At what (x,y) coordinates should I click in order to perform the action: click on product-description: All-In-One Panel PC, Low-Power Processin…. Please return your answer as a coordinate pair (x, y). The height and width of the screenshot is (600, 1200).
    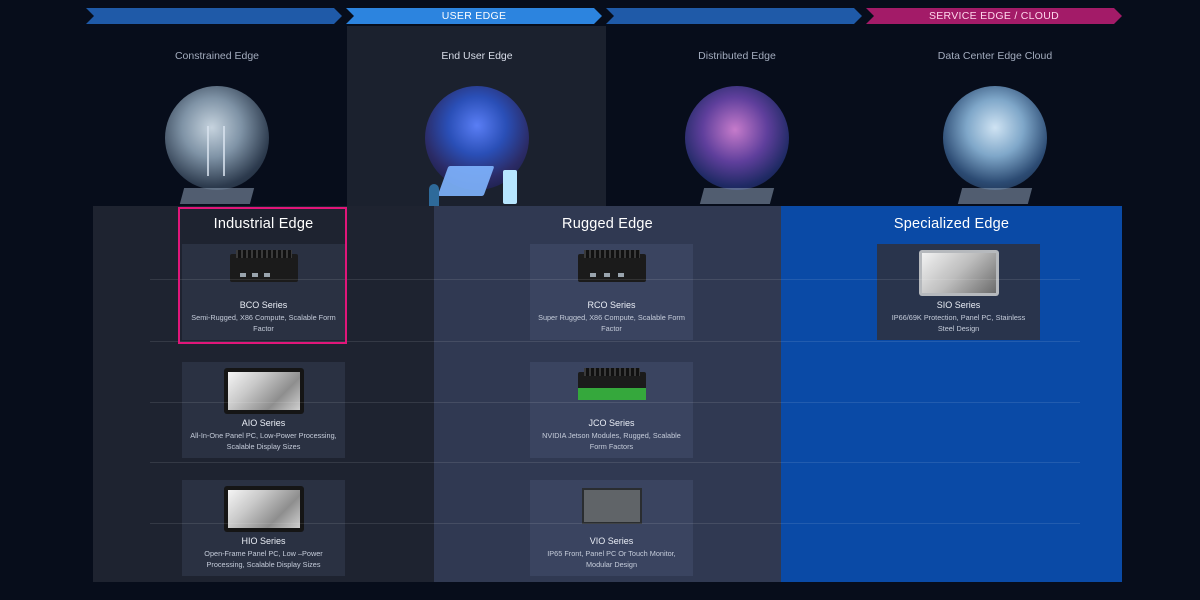
    Looking at the image, I should click on (263, 441).